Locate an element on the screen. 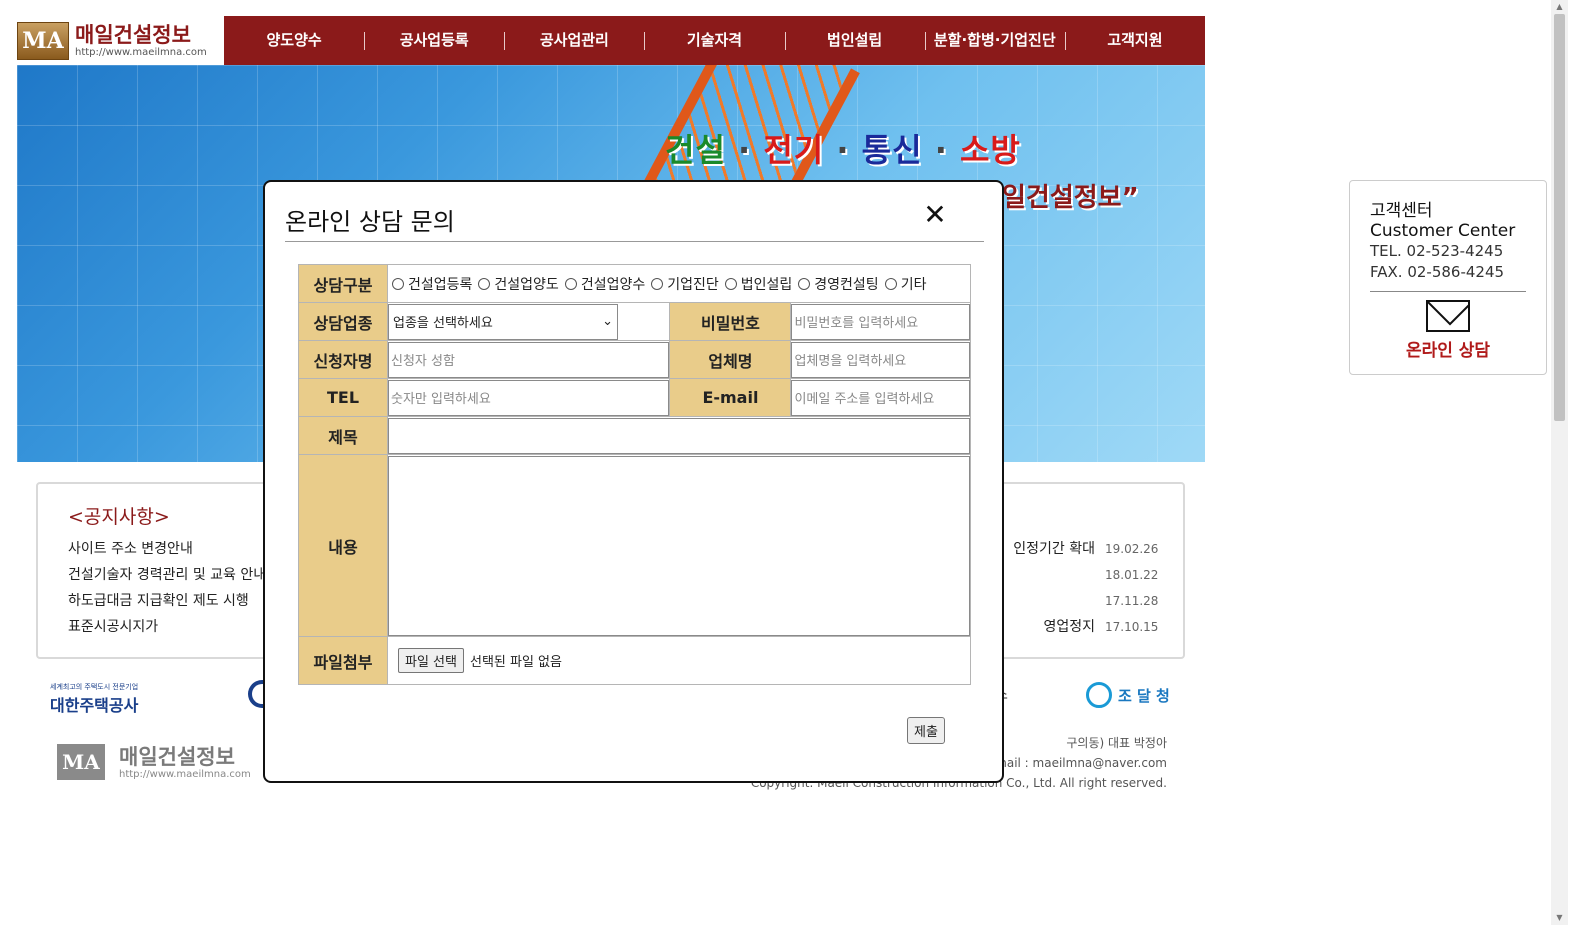 This screenshot has height=925, width=1584. label-subject: 제목 is located at coordinates (343, 435).